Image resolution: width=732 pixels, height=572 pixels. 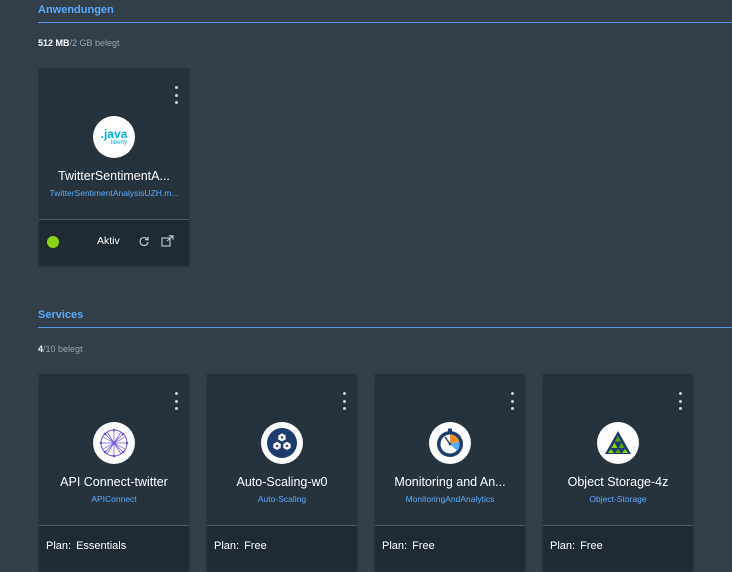 I want to click on monitoring-icon, so click(x=450, y=443).